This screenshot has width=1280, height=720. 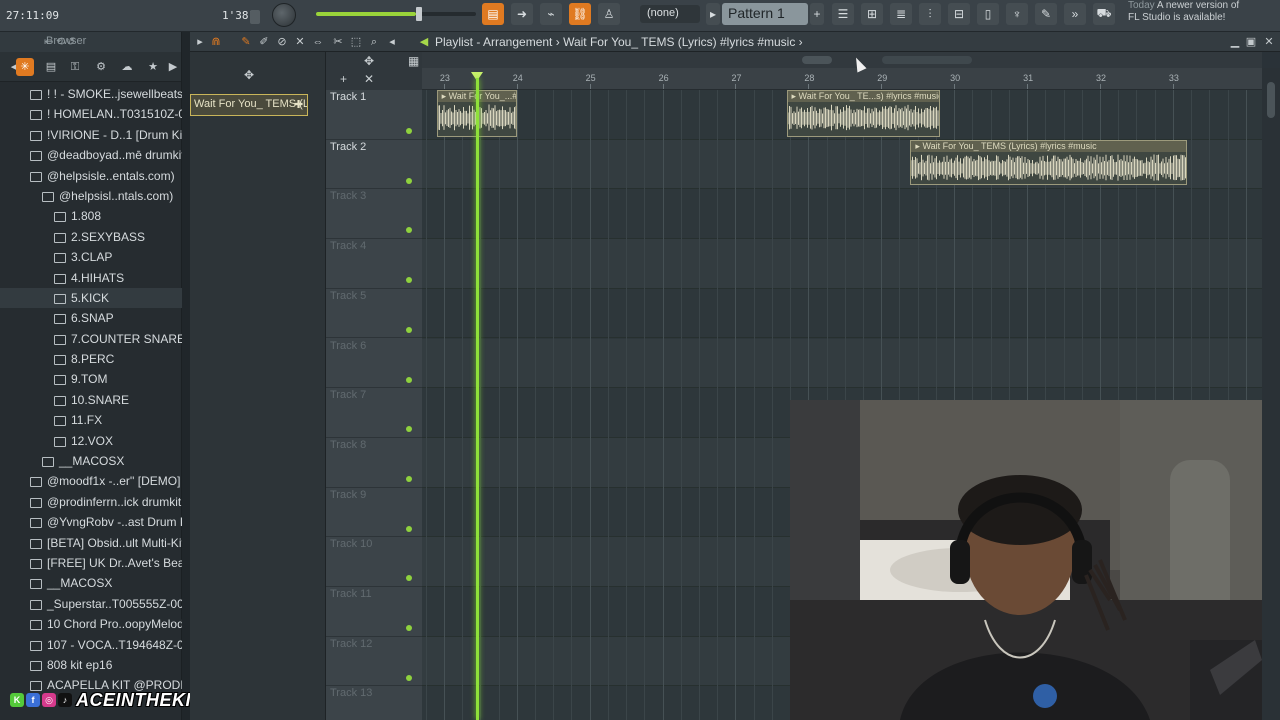 I want to click on browser-item: ! HOMELAN..T031510Z-001, so click(x=91, y=114).